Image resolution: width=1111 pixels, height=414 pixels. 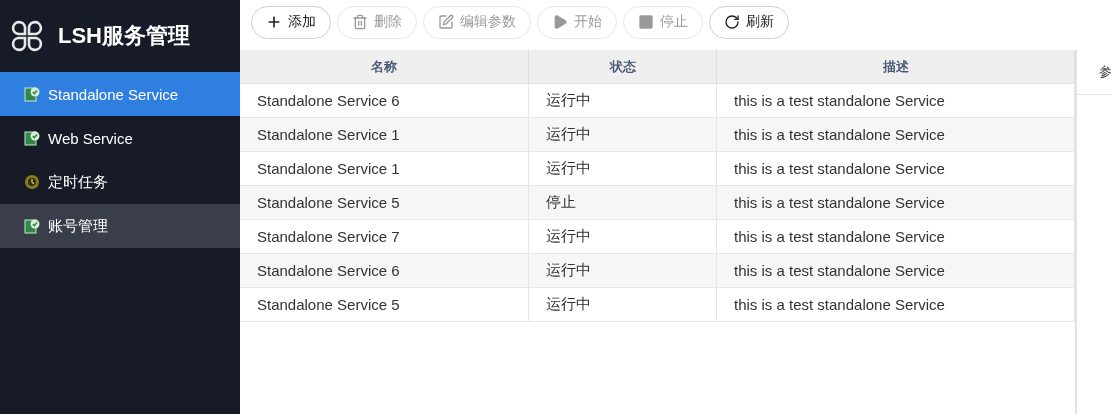 What do you see at coordinates (90, 138) in the screenshot?
I see `sidebar-item-label: Web Service` at bounding box center [90, 138].